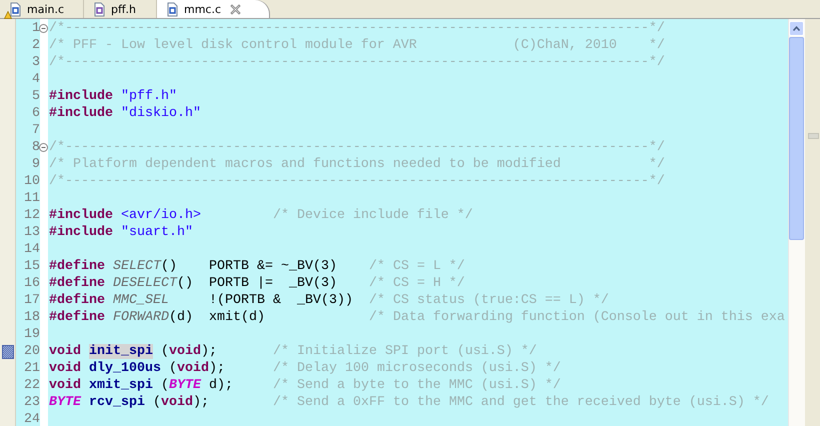  I want to click on code-line: #include "diskio.h", so click(125, 113).